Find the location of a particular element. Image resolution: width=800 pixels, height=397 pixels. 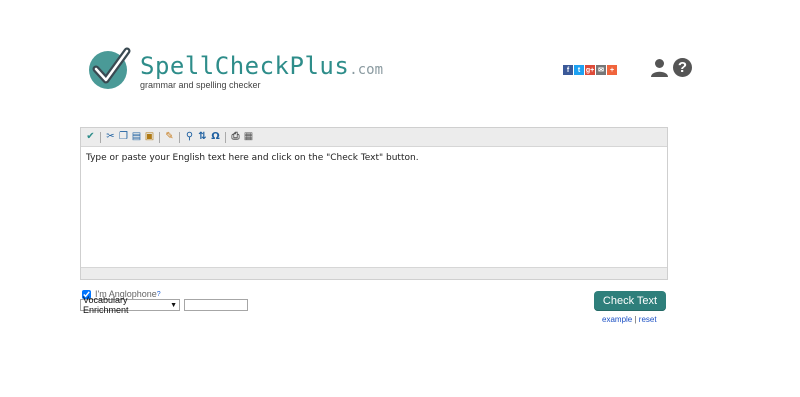

facebook-icon: f is located at coordinates (568, 70).